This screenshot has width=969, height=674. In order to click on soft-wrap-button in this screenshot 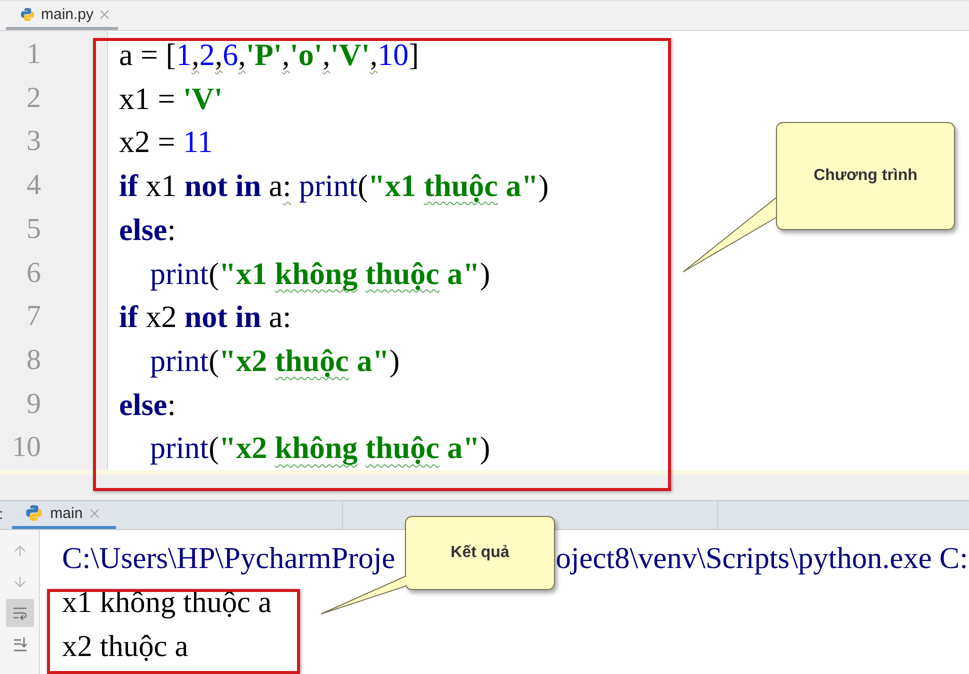, I will do `click(20, 613)`.